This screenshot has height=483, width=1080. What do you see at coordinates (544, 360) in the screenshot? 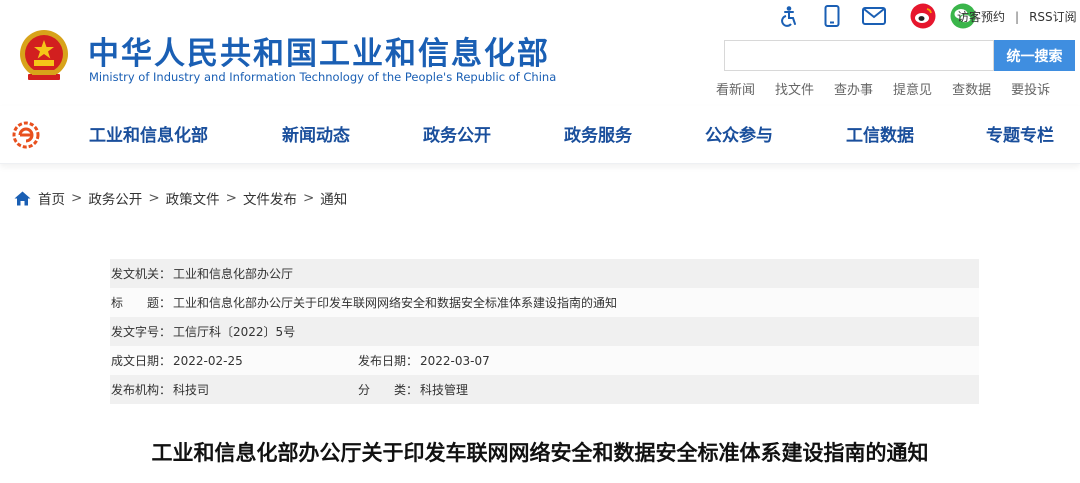
I see `info-row-dates: 成文日期： 2022-02-25 发布日期： 2022-03-07` at bounding box center [544, 360].